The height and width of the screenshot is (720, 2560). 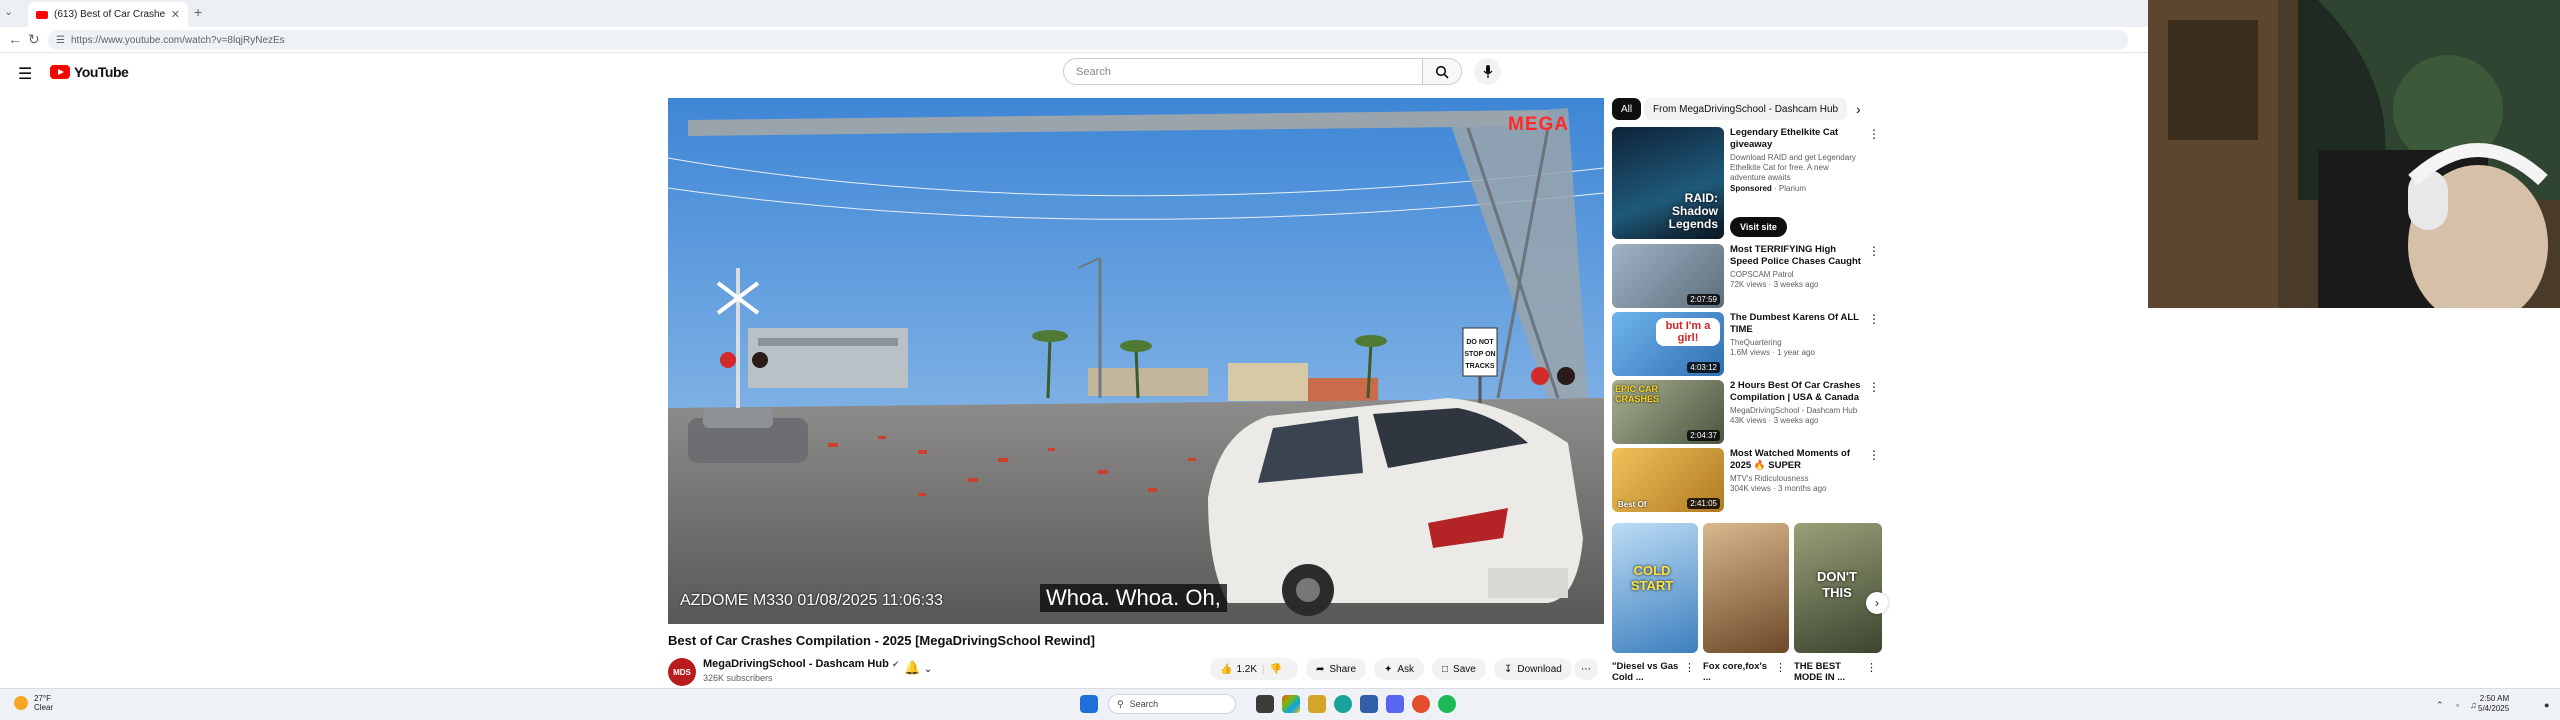 What do you see at coordinates (1703, 503) in the screenshot?
I see `video-duration: 2:41:05` at bounding box center [1703, 503].